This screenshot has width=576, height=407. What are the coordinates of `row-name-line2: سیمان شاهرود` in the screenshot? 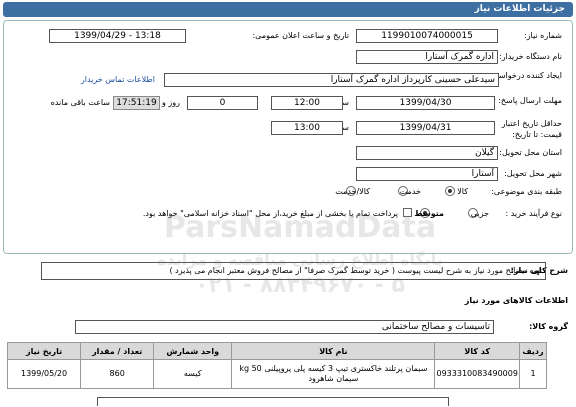 It's located at (333, 378).